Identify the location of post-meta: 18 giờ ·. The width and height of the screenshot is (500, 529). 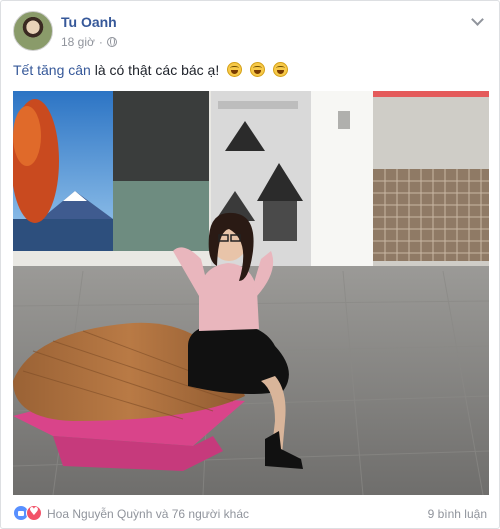
(89, 42).